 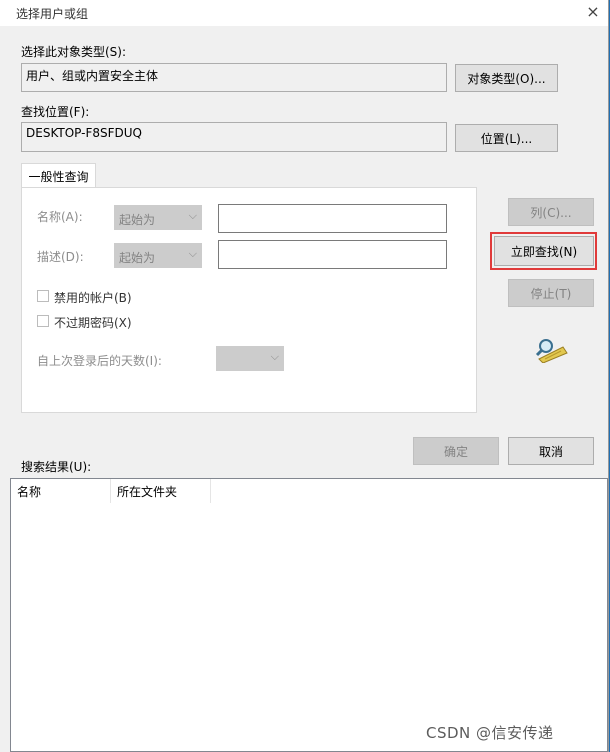 What do you see at coordinates (93, 323) in the screenshot?
I see `non-expiring-password-label: 不过期密码(X)` at bounding box center [93, 323].